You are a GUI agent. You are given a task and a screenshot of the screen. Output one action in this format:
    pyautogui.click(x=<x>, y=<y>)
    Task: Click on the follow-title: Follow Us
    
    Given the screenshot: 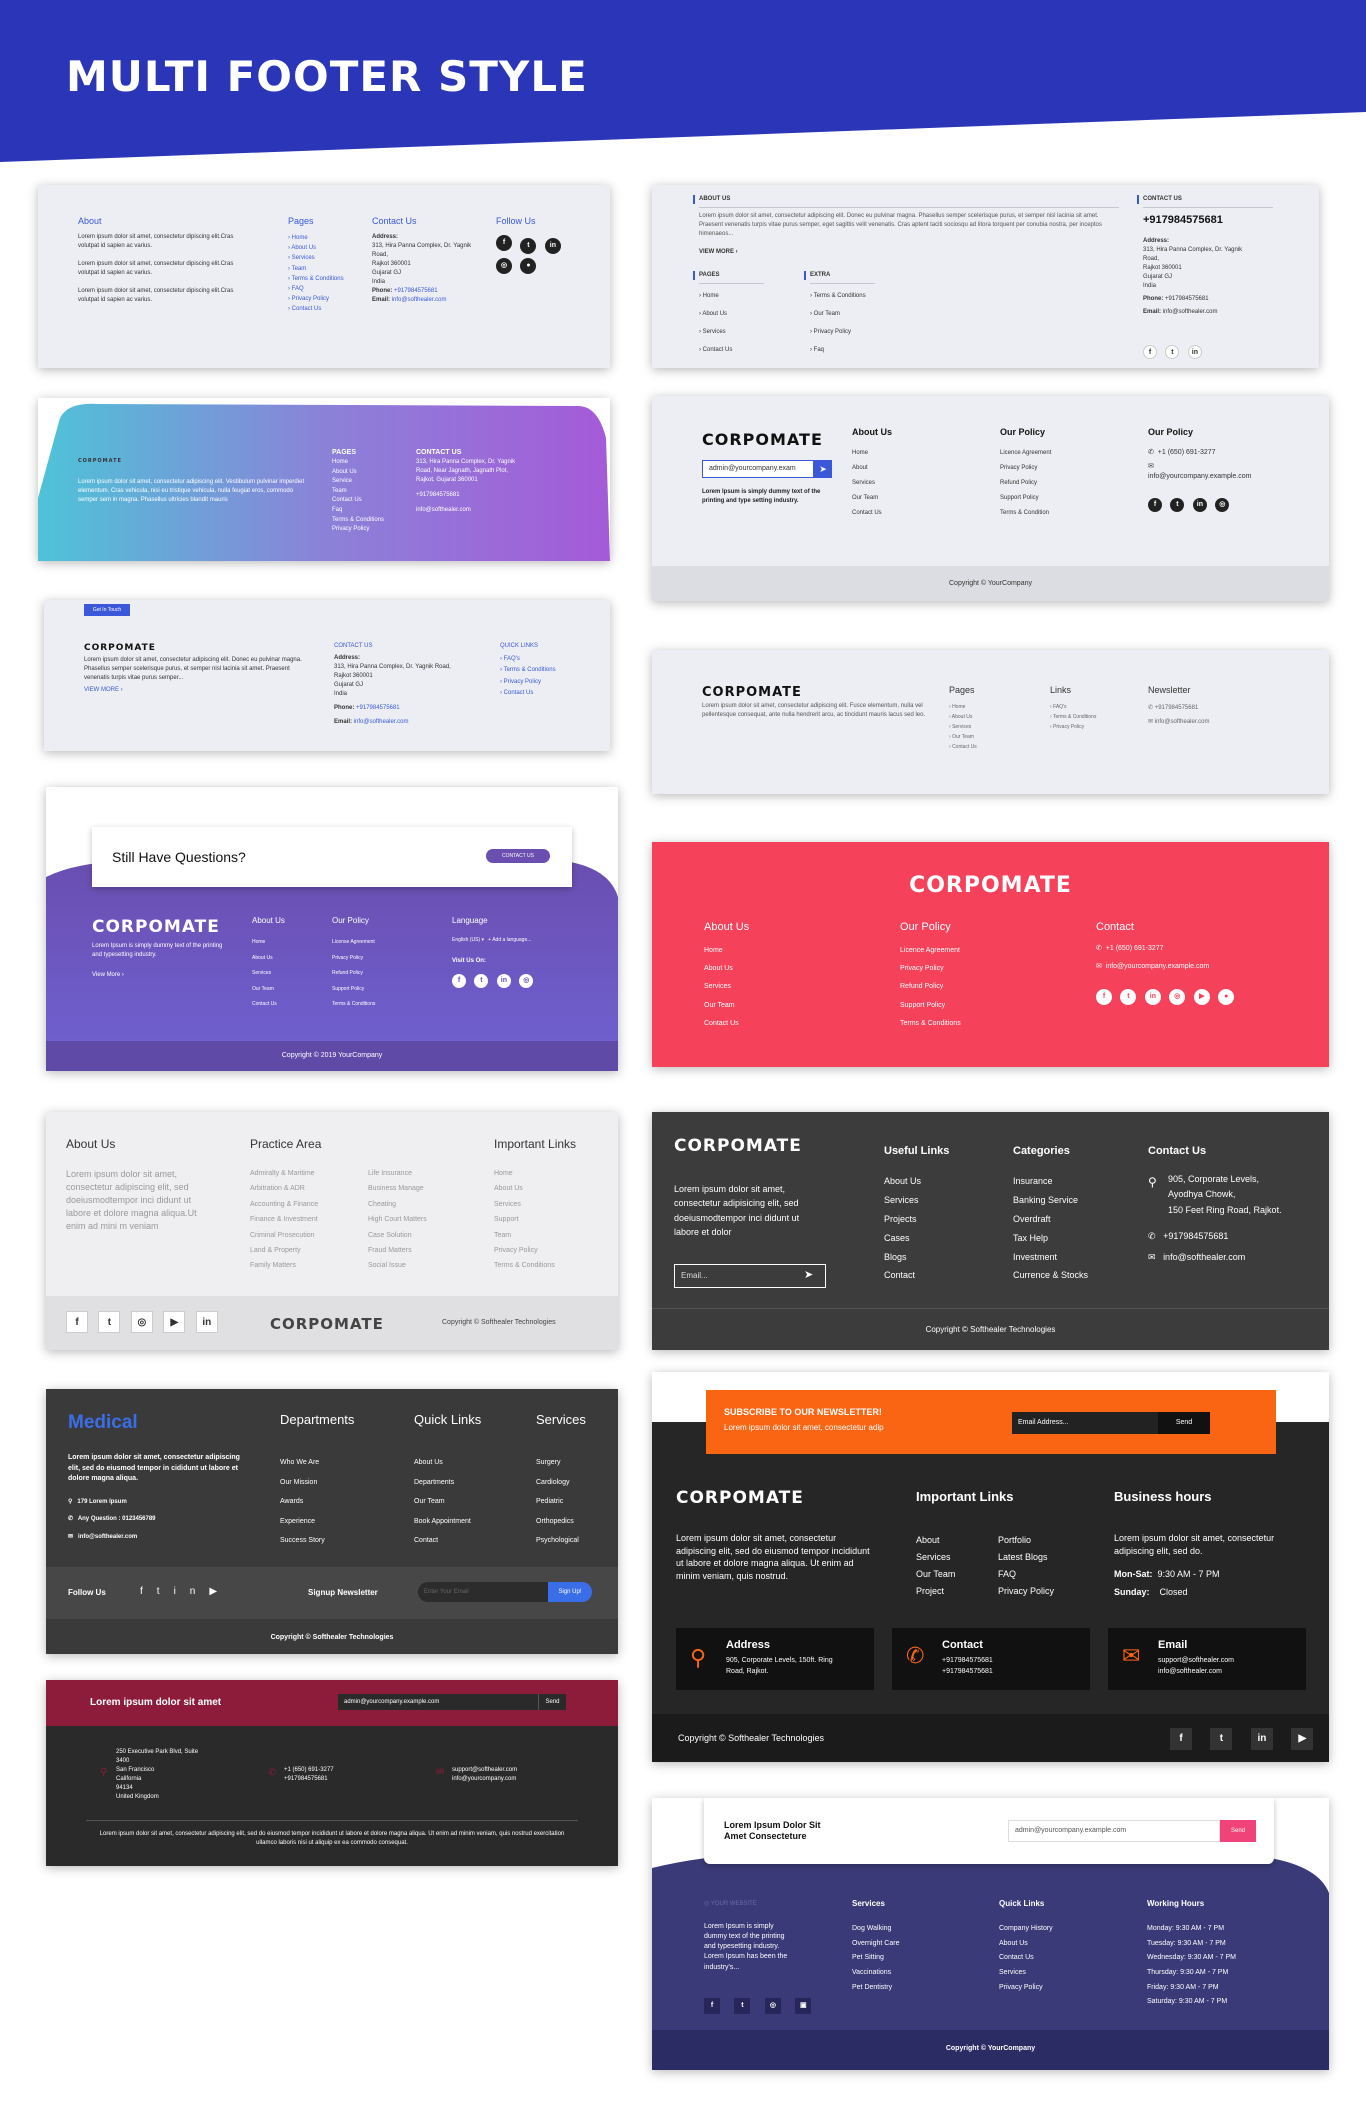 What is the action you would take?
    pyautogui.click(x=516, y=221)
    